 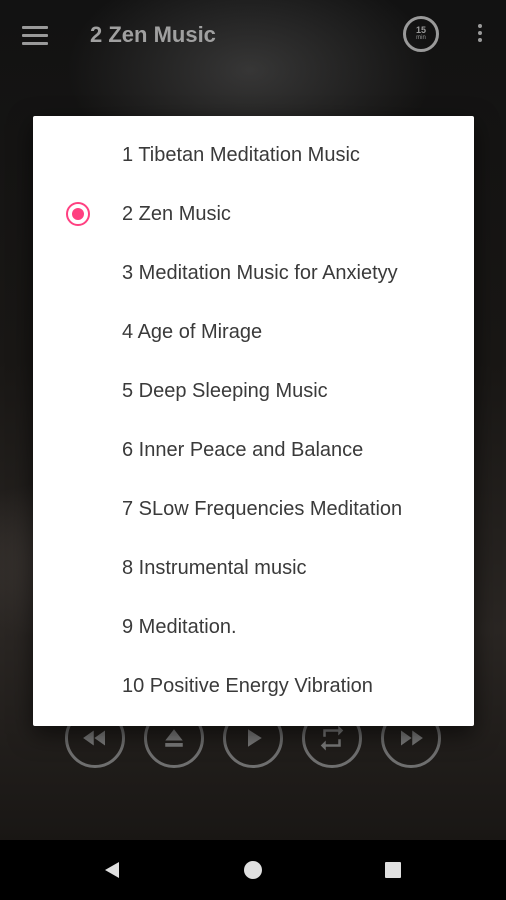 What do you see at coordinates (179, 627) in the screenshot?
I see `dialog-option-label: 9 Meditation.` at bounding box center [179, 627].